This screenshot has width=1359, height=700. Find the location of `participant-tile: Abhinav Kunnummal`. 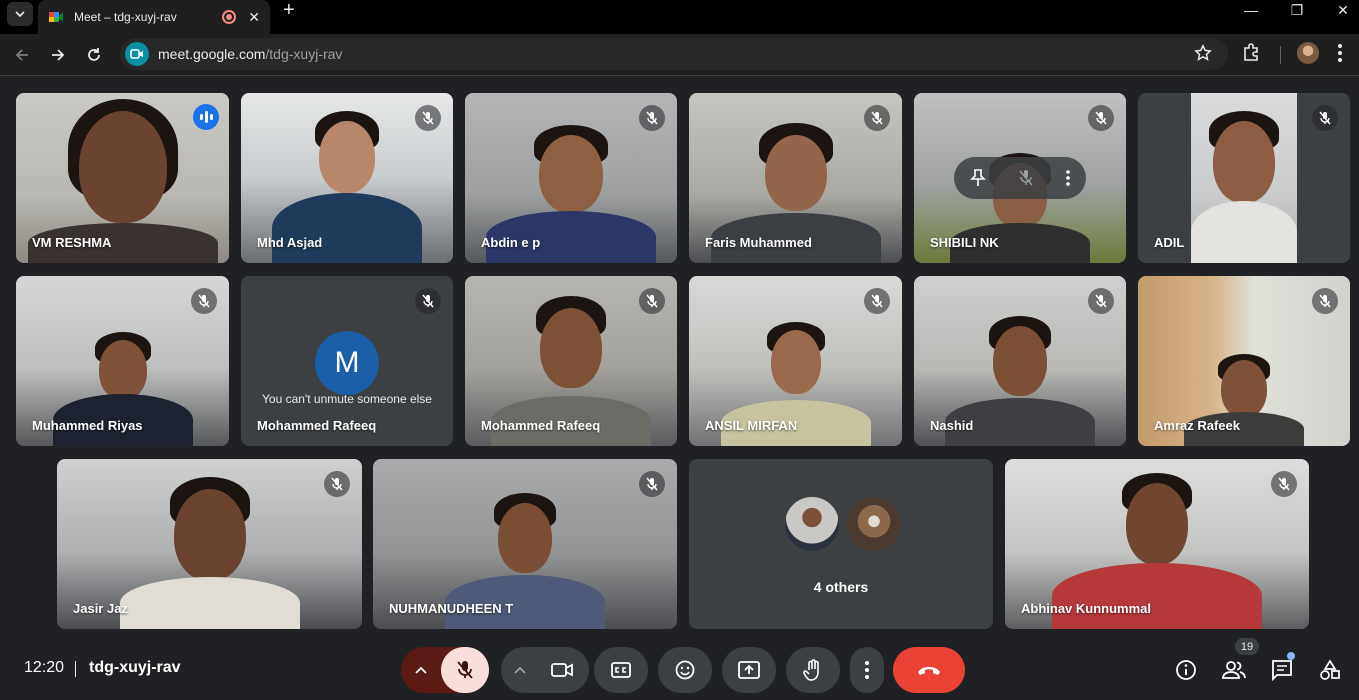

participant-tile: Abhinav Kunnummal is located at coordinates (1157, 544).